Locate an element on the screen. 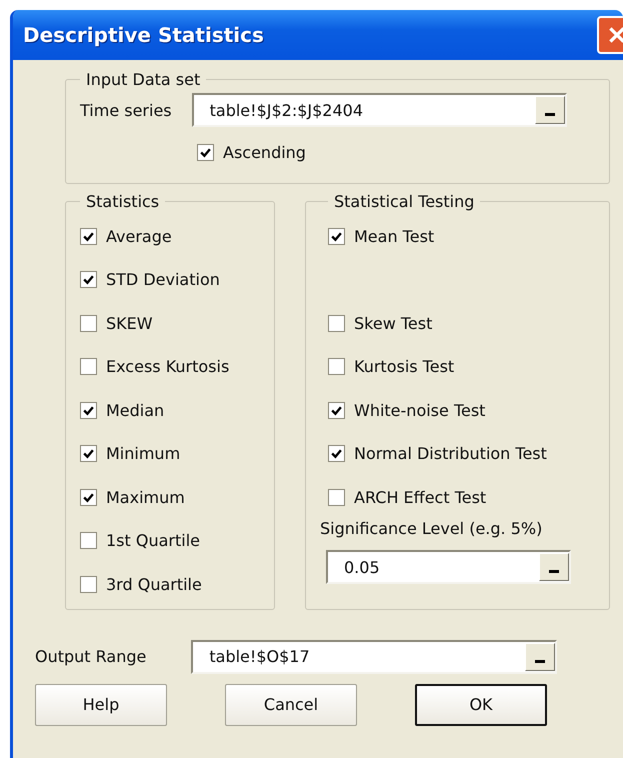 The image size is (623, 758). checkbox-label: White-noise Test is located at coordinates (420, 410).